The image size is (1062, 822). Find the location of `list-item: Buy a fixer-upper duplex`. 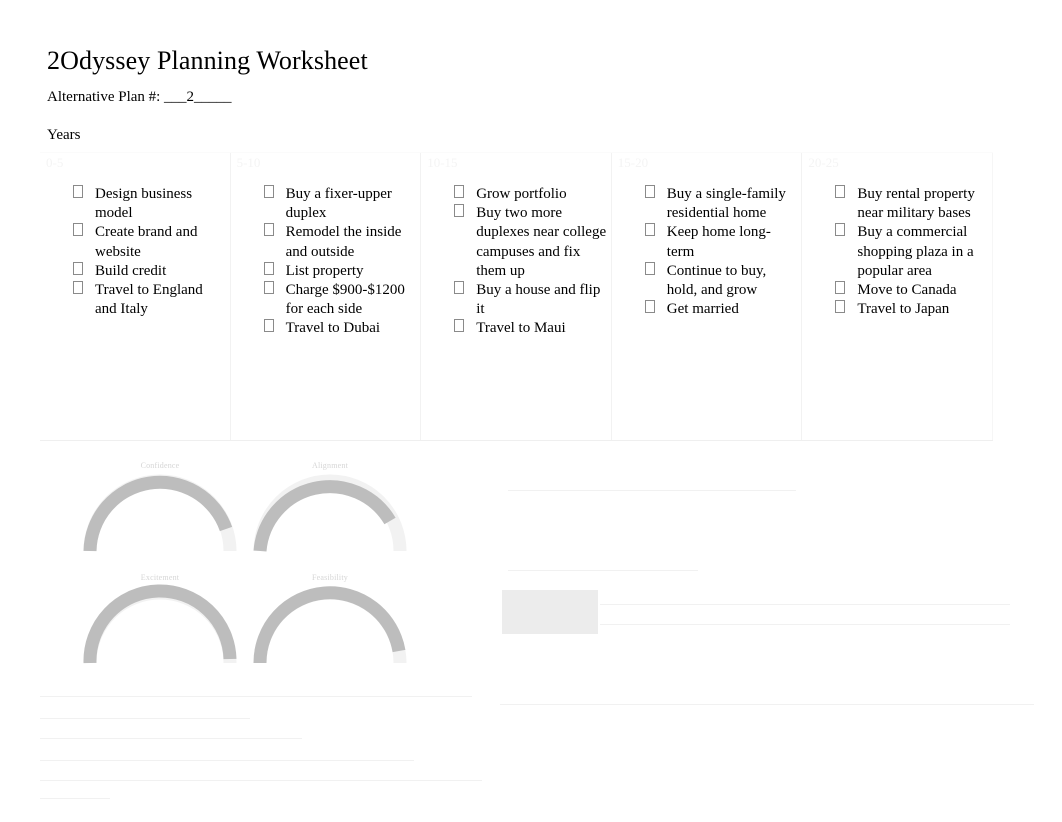

list-item: Buy a fixer-upper duplex is located at coordinates (326, 204).